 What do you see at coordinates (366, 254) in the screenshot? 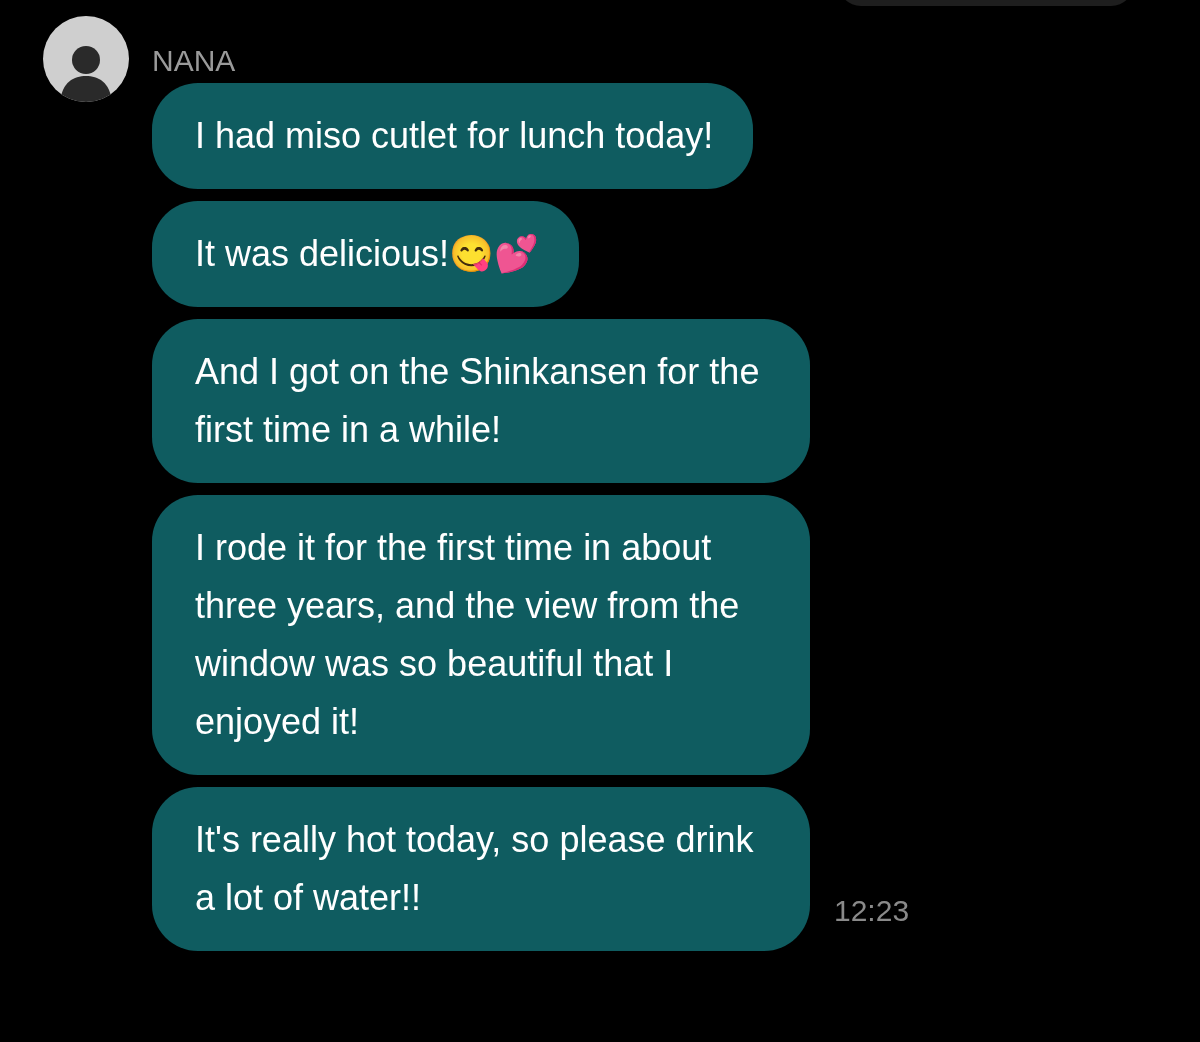
I see `message-bubble: It was delicious!😋💕` at bounding box center [366, 254].